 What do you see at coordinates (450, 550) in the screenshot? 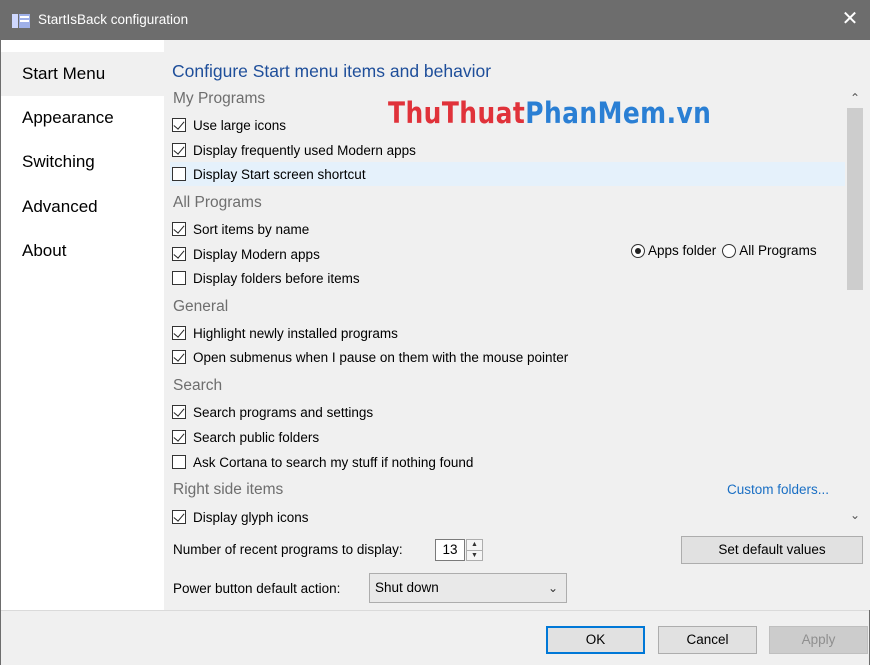
I see `recent-programs-input: 13` at bounding box center [450, 550].